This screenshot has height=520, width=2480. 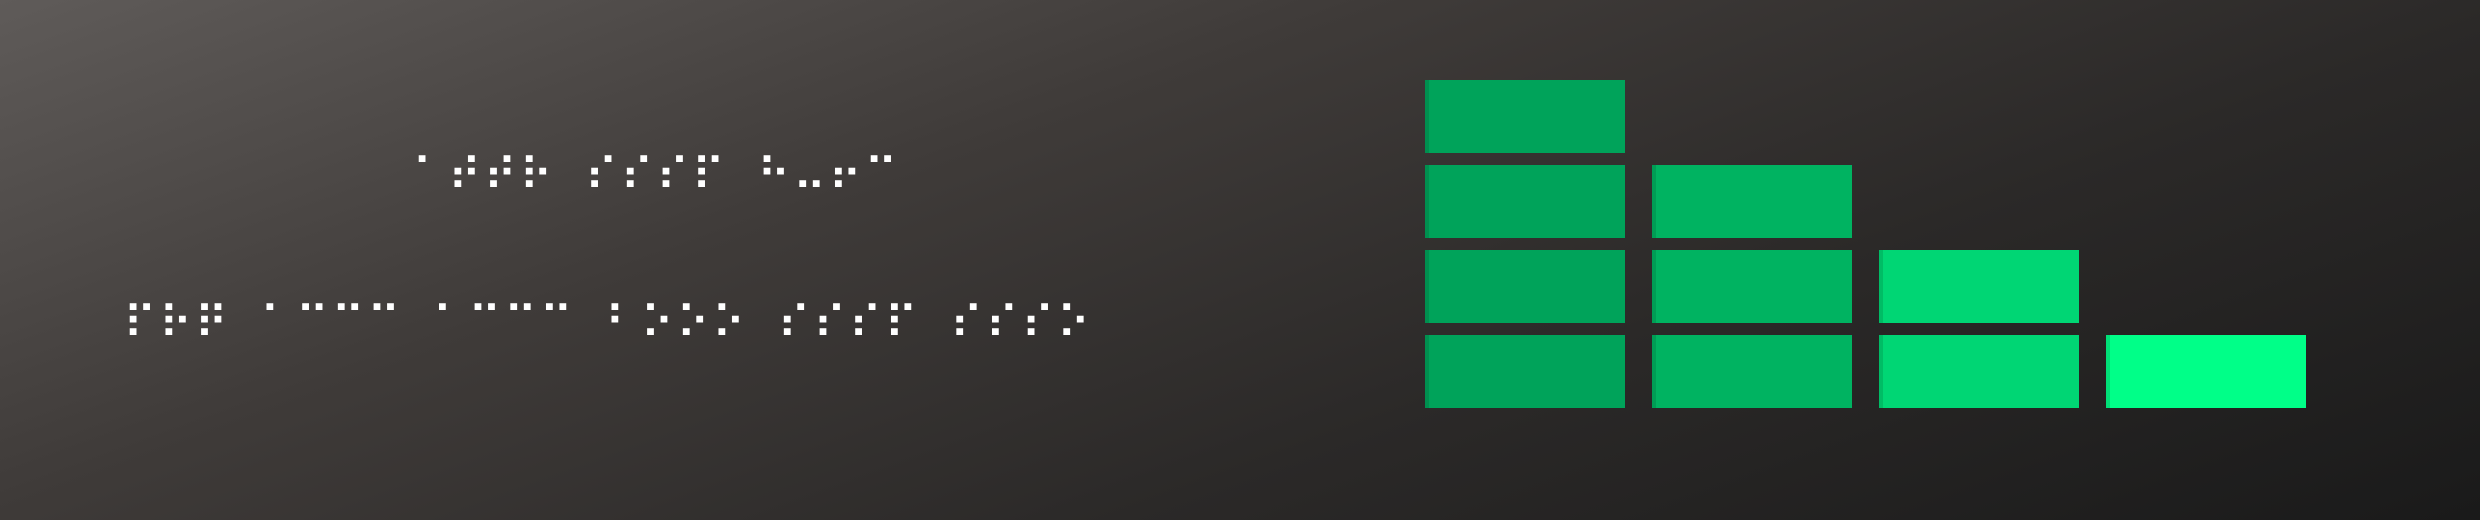 I want to click on braille-line-top: ⠁⠞⠞⠗ ⠎⠎⠎⠏ ⠓⠤⠖⠉, so click(x=656, y=175).